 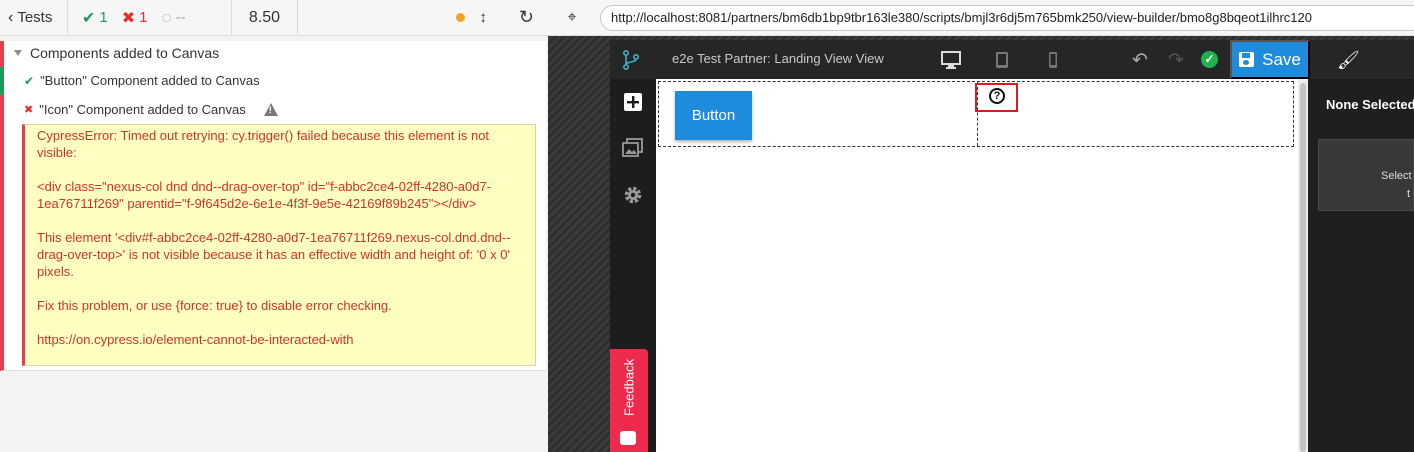 I want to click on test-item-passed: ✔ "Button" Component added to Canvas, so click(x=142, y=80).